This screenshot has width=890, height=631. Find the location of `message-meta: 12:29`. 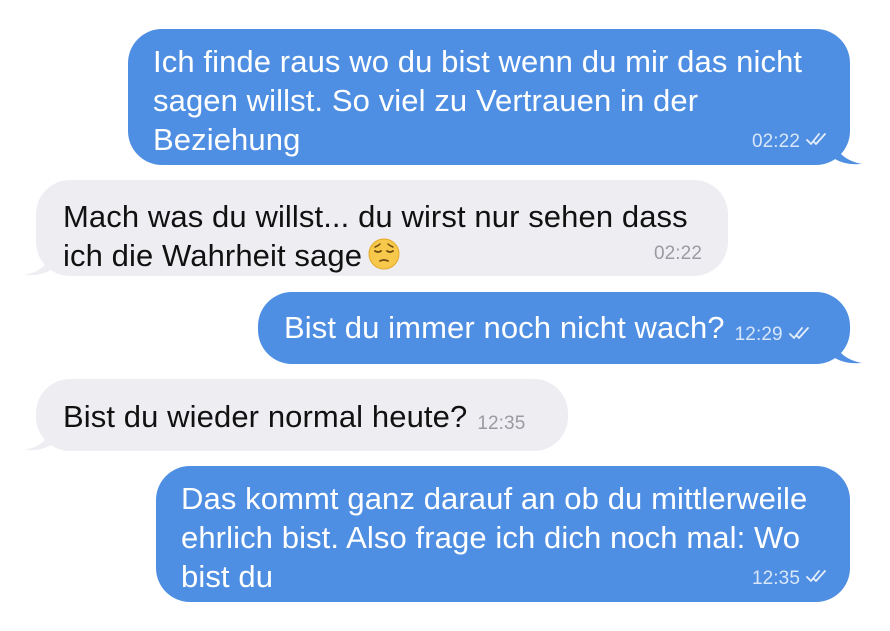

message-meta: 12:29 is located at coordinates (774, 335).